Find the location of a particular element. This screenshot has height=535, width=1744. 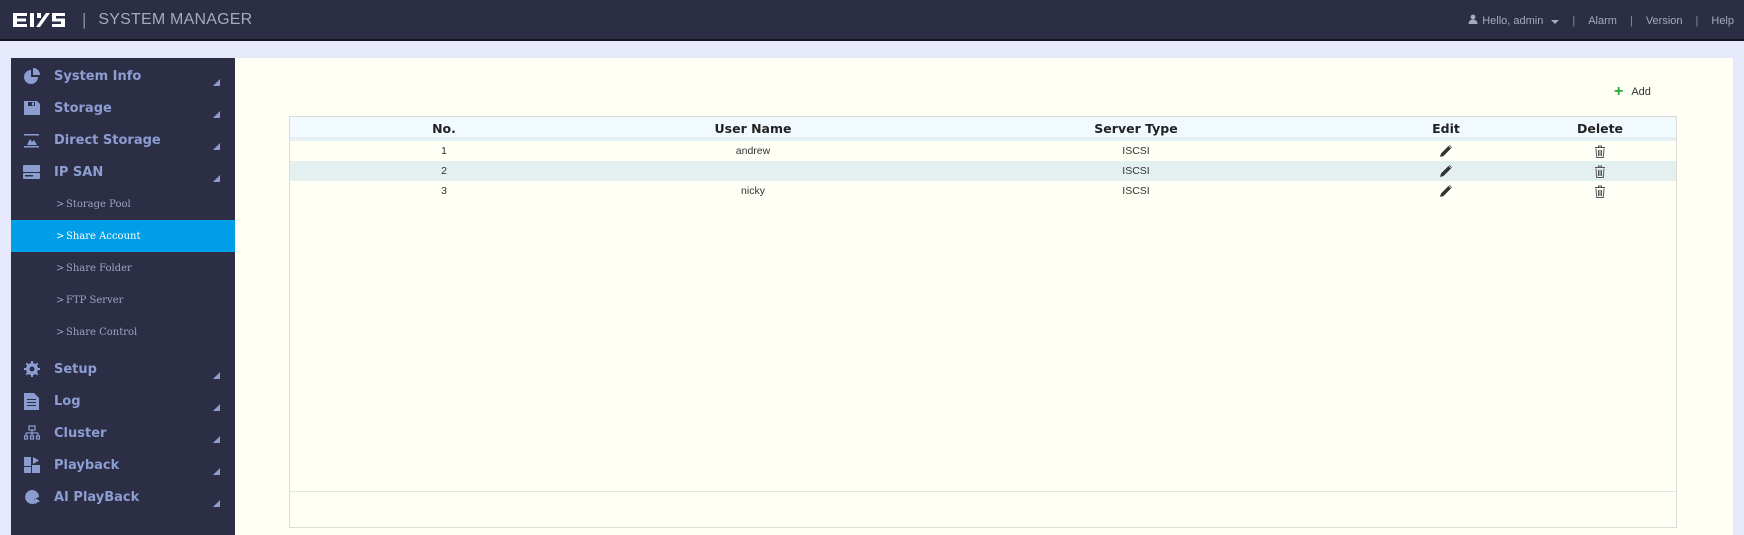

evs-logo is located at coordinates (39, 20).